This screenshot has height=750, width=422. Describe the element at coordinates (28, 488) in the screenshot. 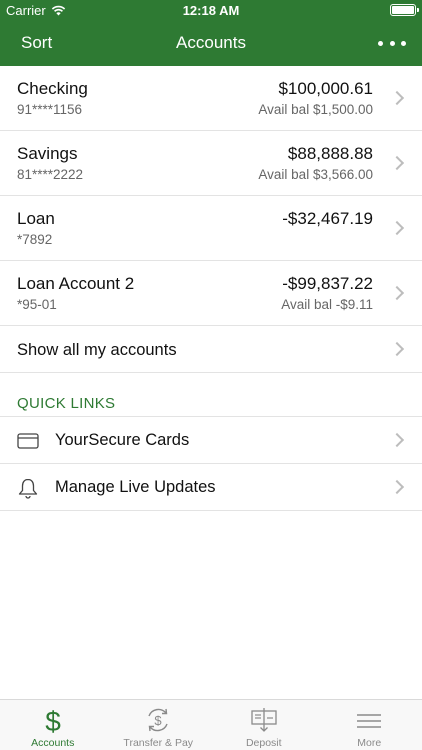

I see `bell-icon` at that location.